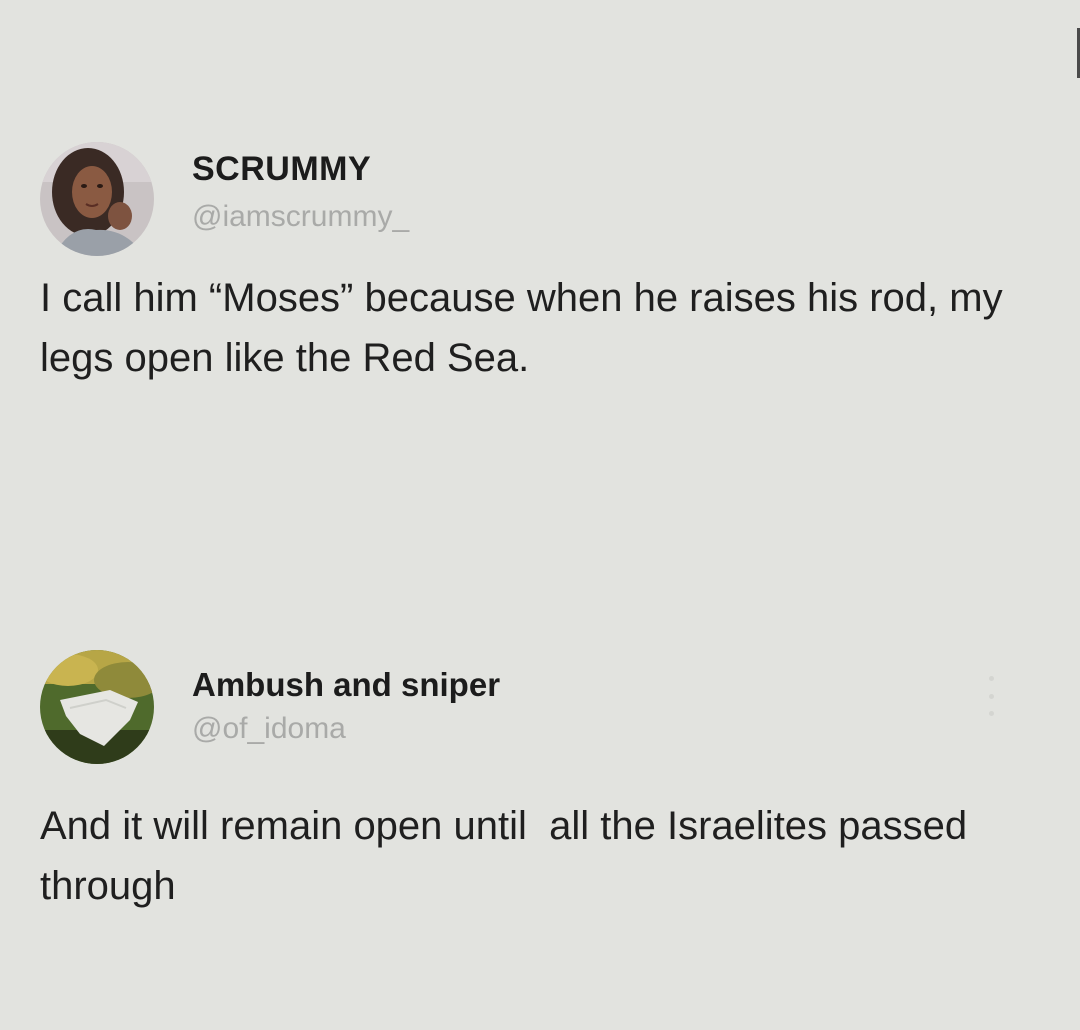  What do you see at coordinates (300, 217) in the screenshot?
I see `user-handle: @iamscrummy_` at bounding box center [300, 217].